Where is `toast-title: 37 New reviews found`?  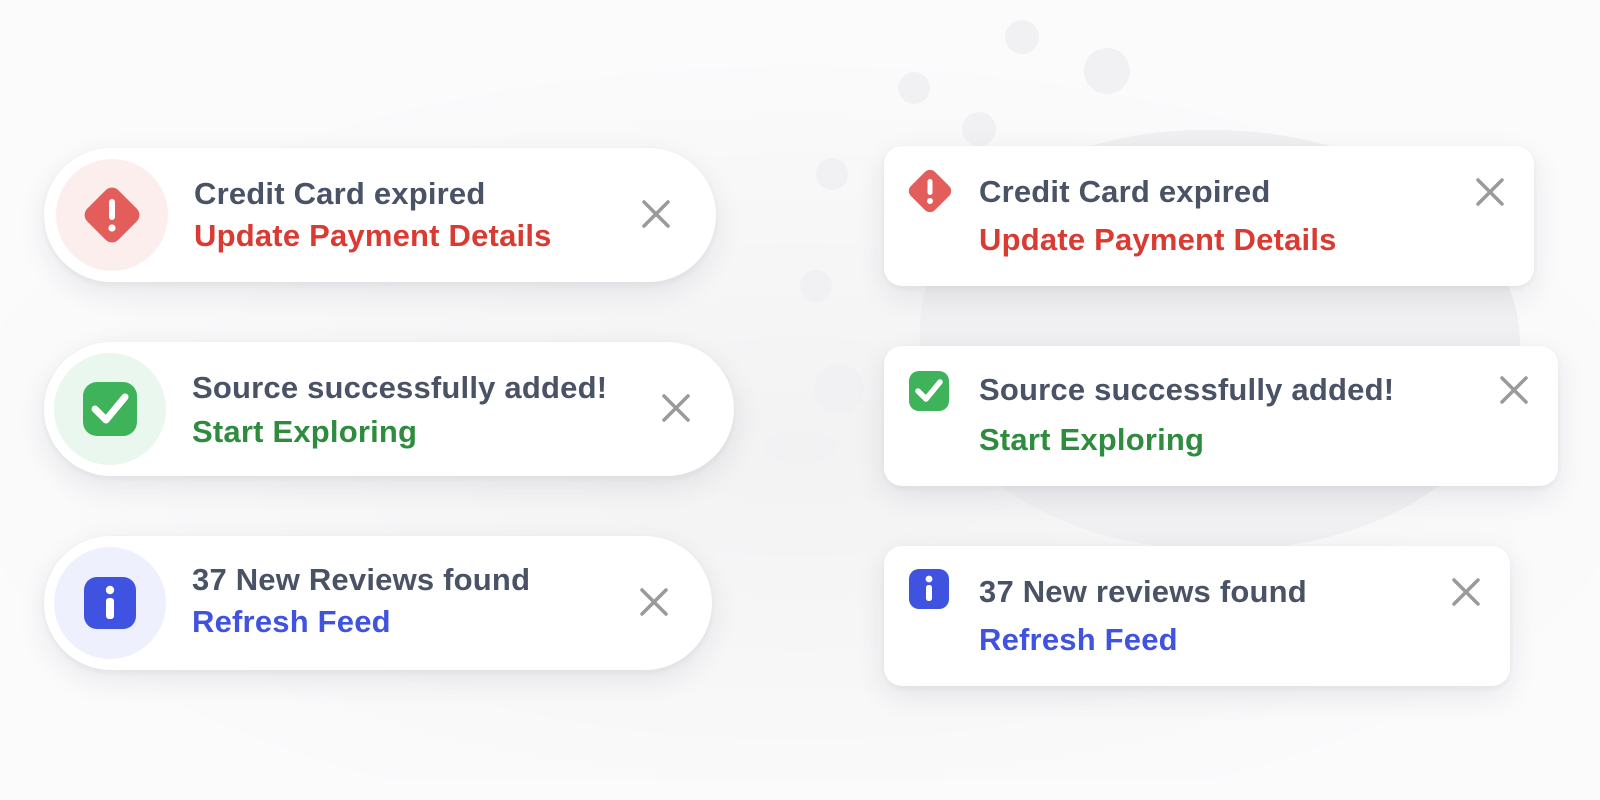
toast-title: 37 New reviews found is located at coordinates (1143, 591).